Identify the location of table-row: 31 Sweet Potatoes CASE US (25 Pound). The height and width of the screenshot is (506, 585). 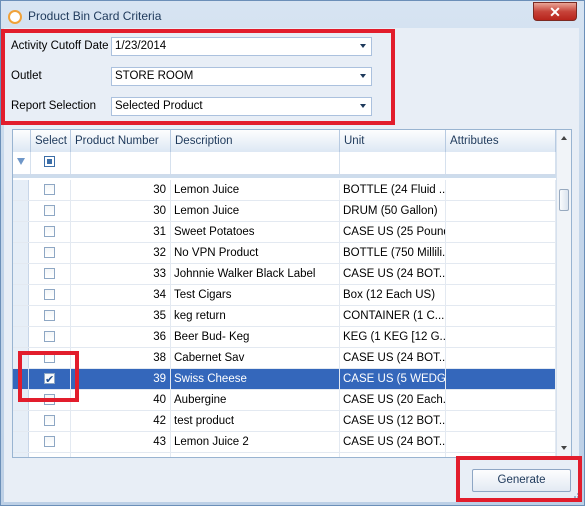
(284, 232).